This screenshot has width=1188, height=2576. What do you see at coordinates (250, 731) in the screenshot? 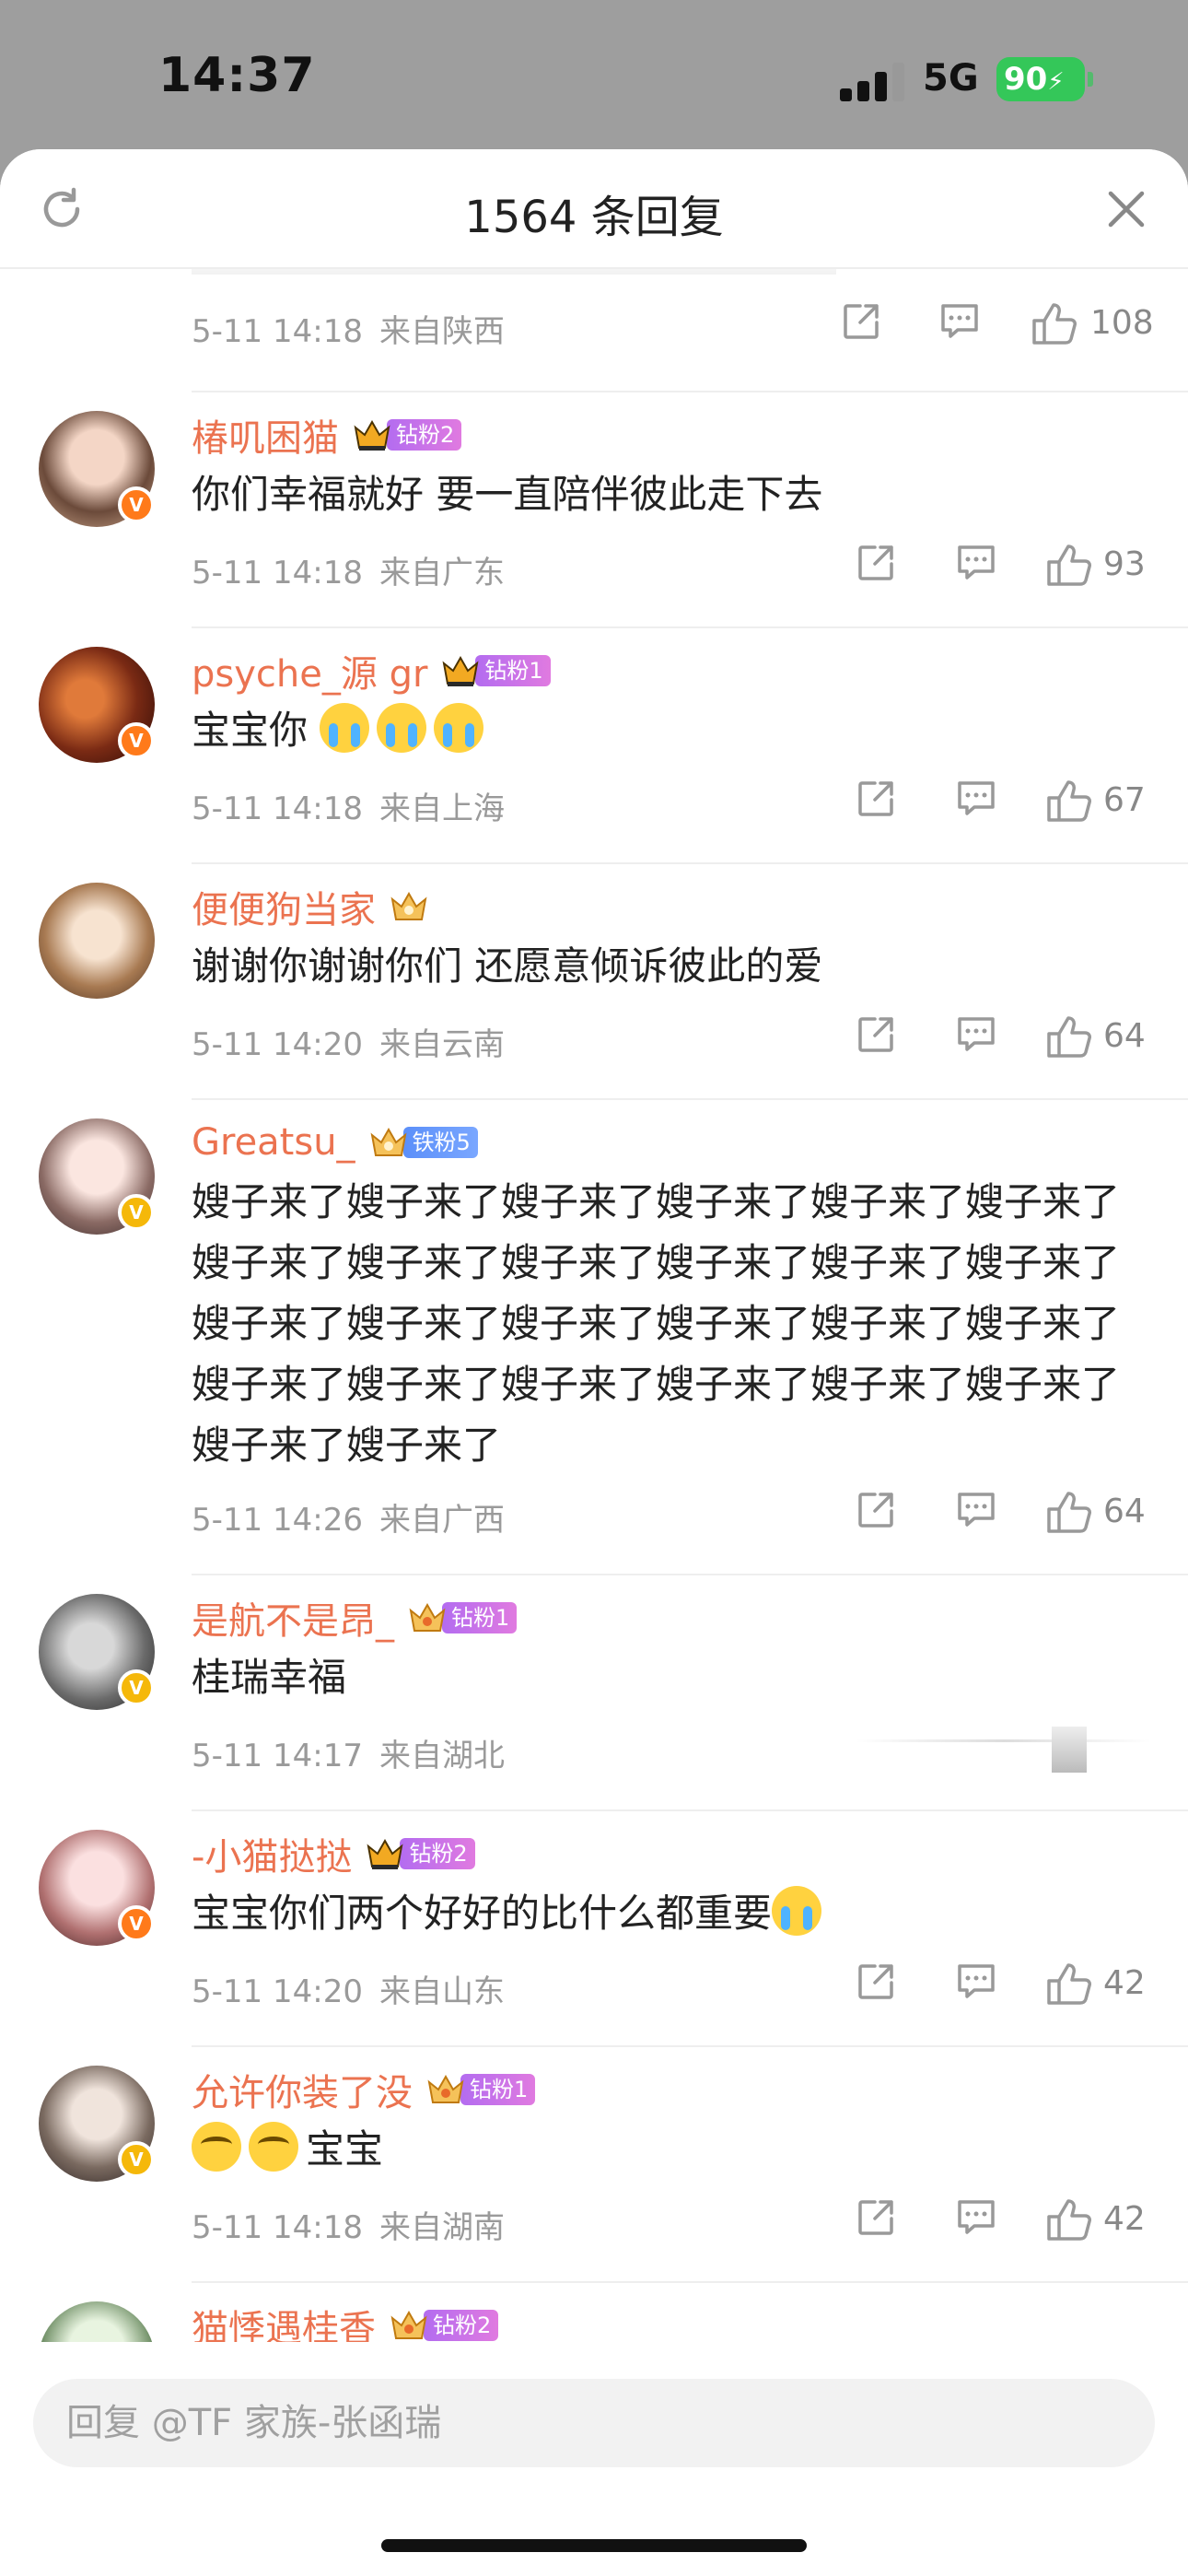
I see `comment-text-content: 宝宝你` at bounding box center [250, 731].